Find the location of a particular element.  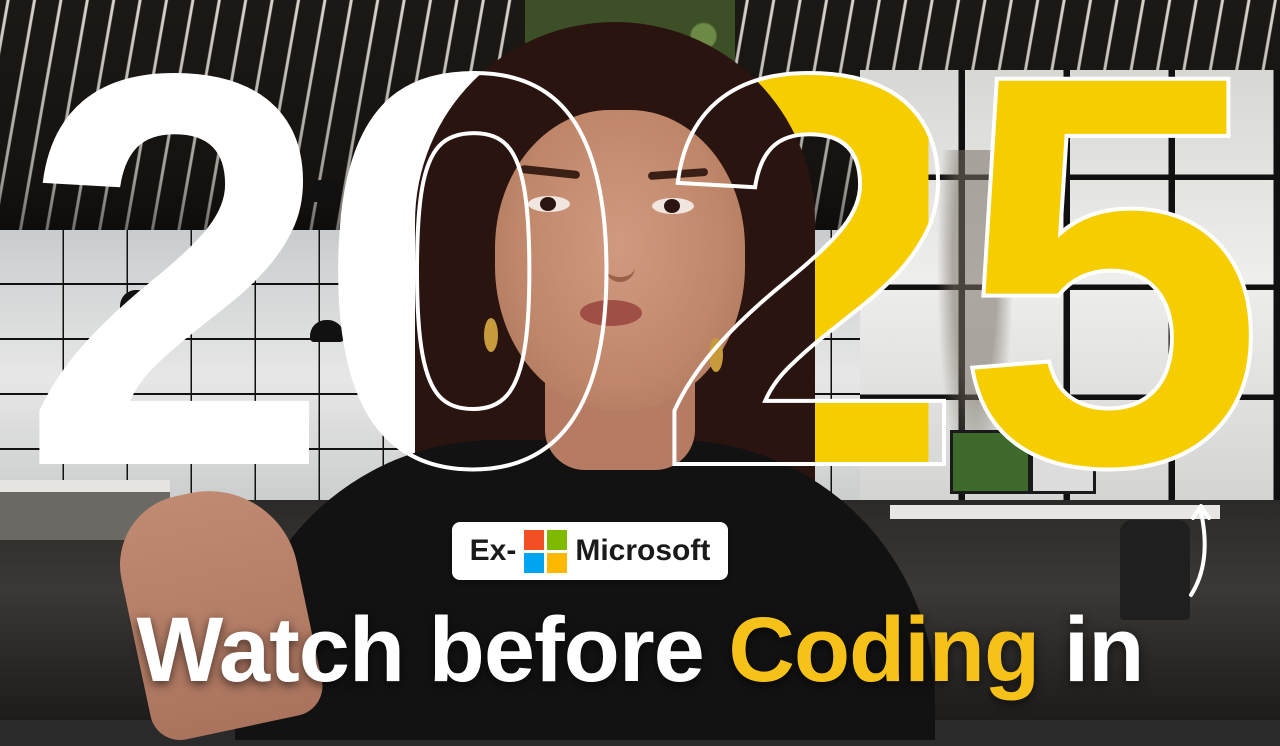

right-earring is located at coordinates (716, 355).